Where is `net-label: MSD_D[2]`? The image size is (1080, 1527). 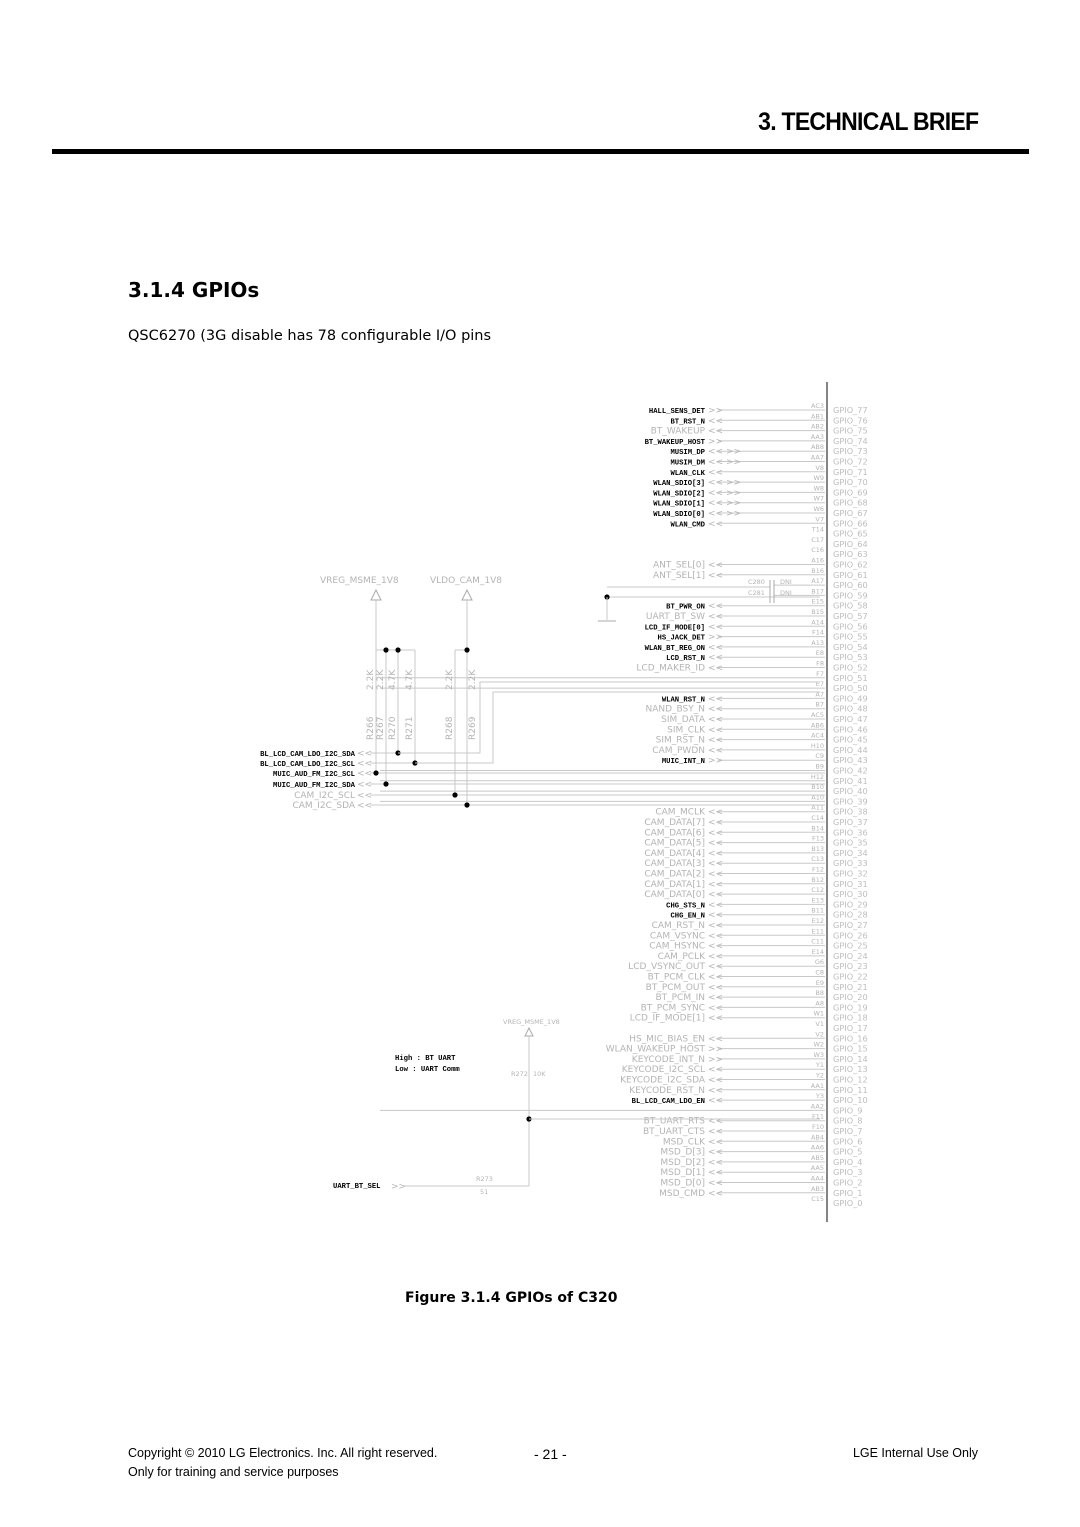 net-label: MSD_D[2] is located at coordinates (682, 1163).